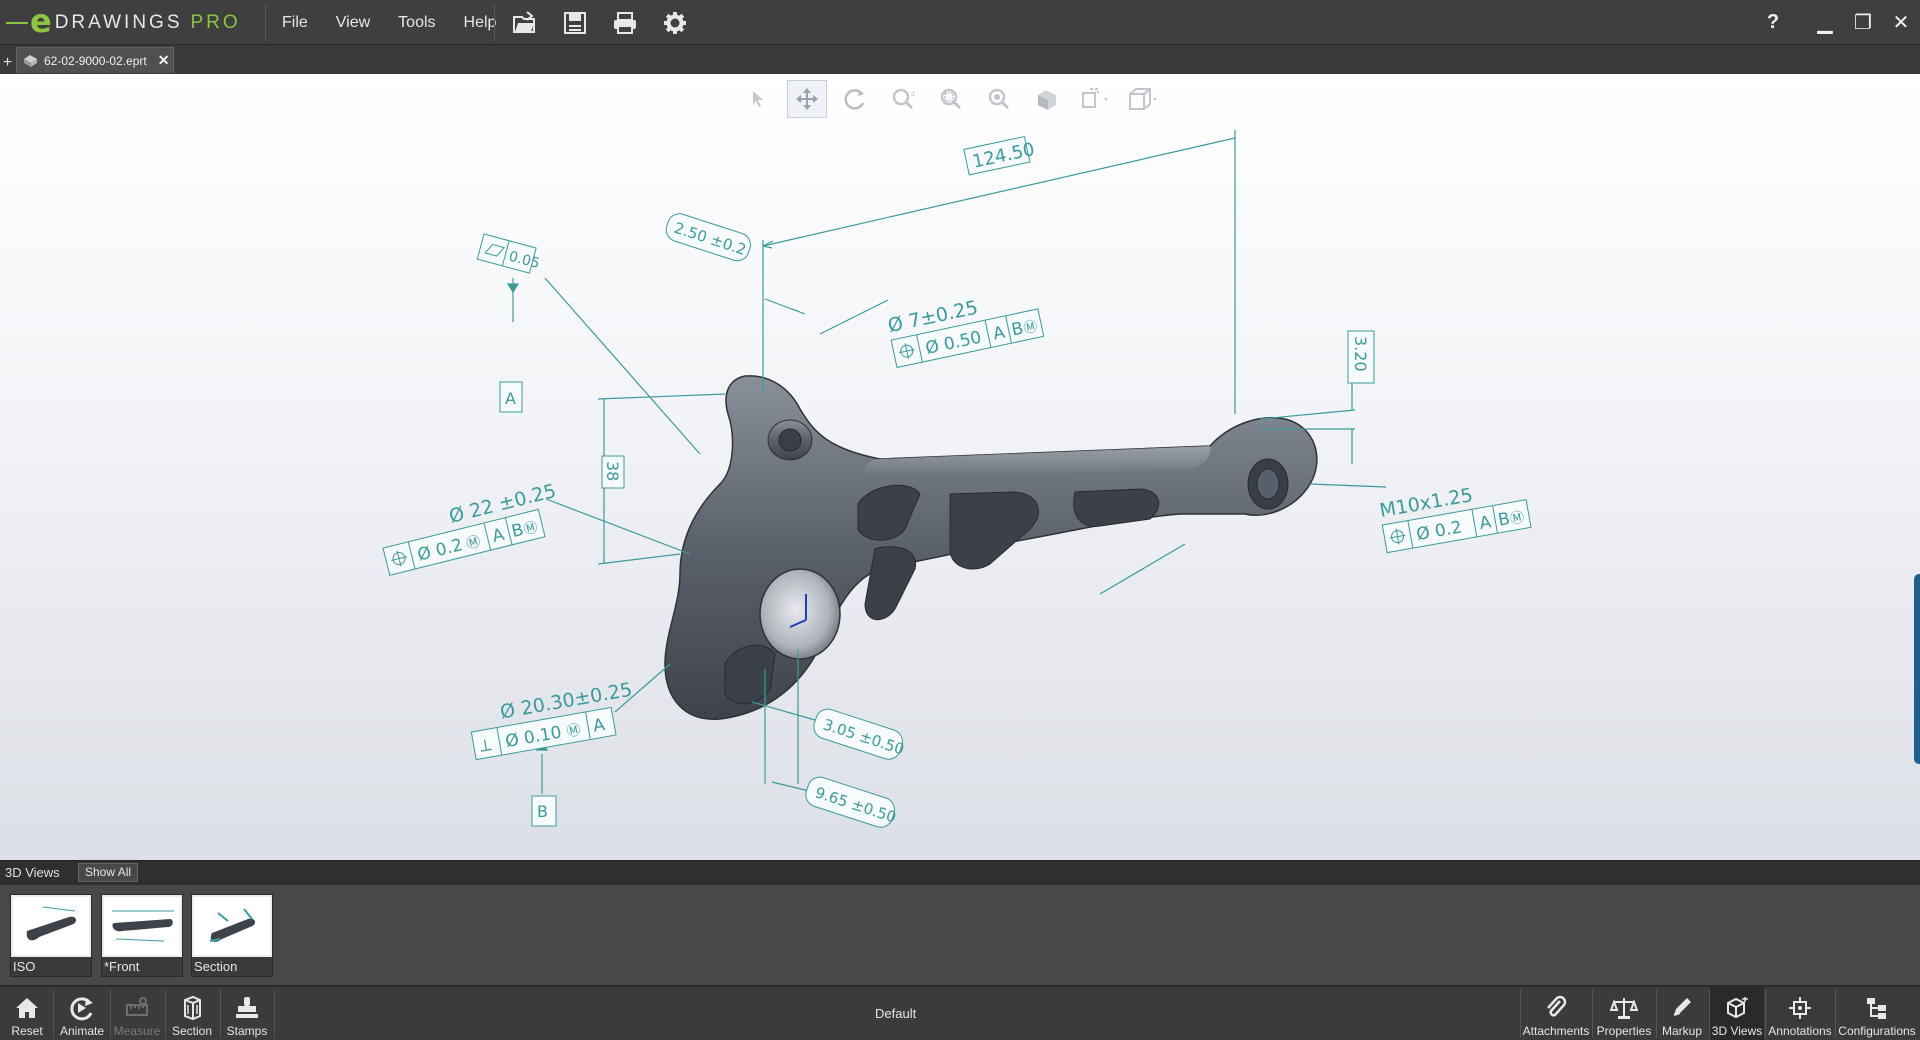 This screenshot has height=1040, width=1920. I want to click on measure-button: Measure, so click(137, 1013).